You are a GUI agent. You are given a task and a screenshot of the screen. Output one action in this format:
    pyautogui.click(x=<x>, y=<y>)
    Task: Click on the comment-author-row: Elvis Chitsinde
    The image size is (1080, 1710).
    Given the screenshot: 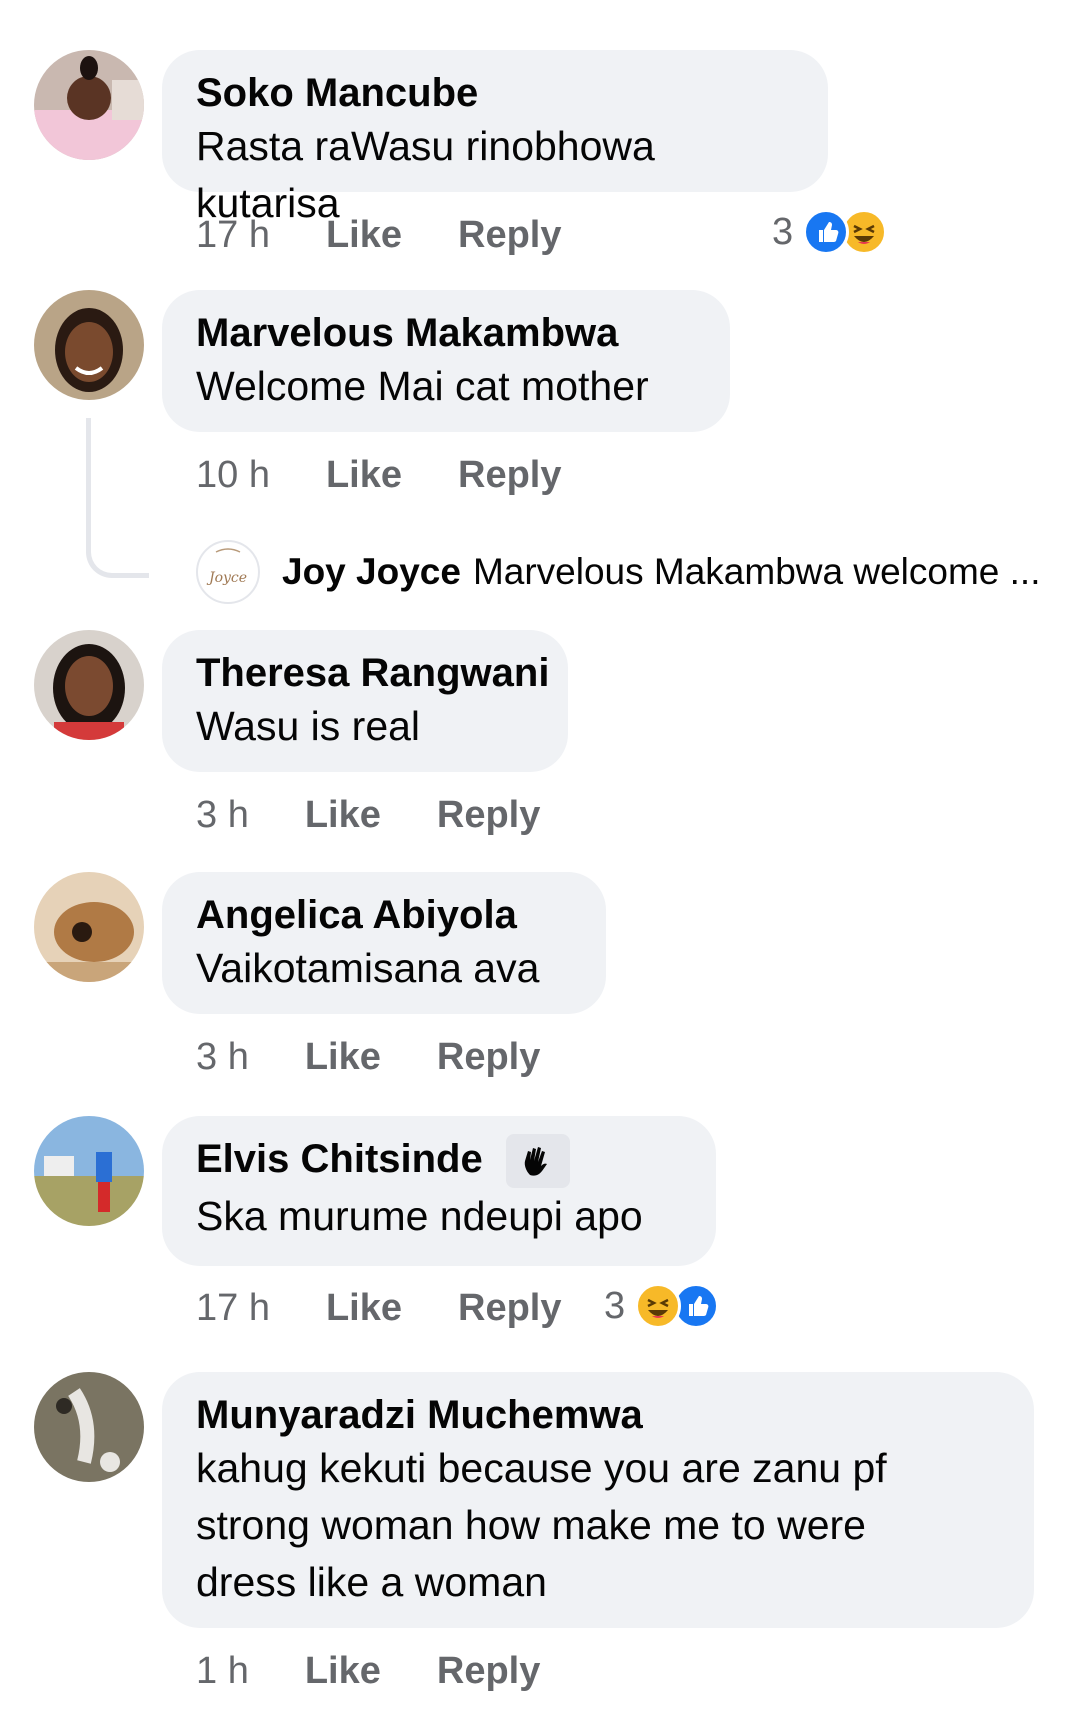 What is the action you would take?
    pyautogui.click(x=439, y=1161)
    